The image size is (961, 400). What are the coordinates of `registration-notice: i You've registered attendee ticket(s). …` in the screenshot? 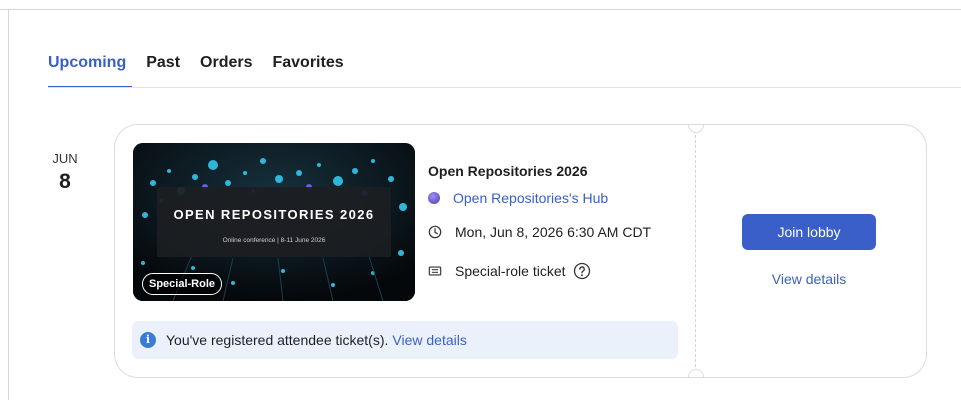 It's located at (405, 340).